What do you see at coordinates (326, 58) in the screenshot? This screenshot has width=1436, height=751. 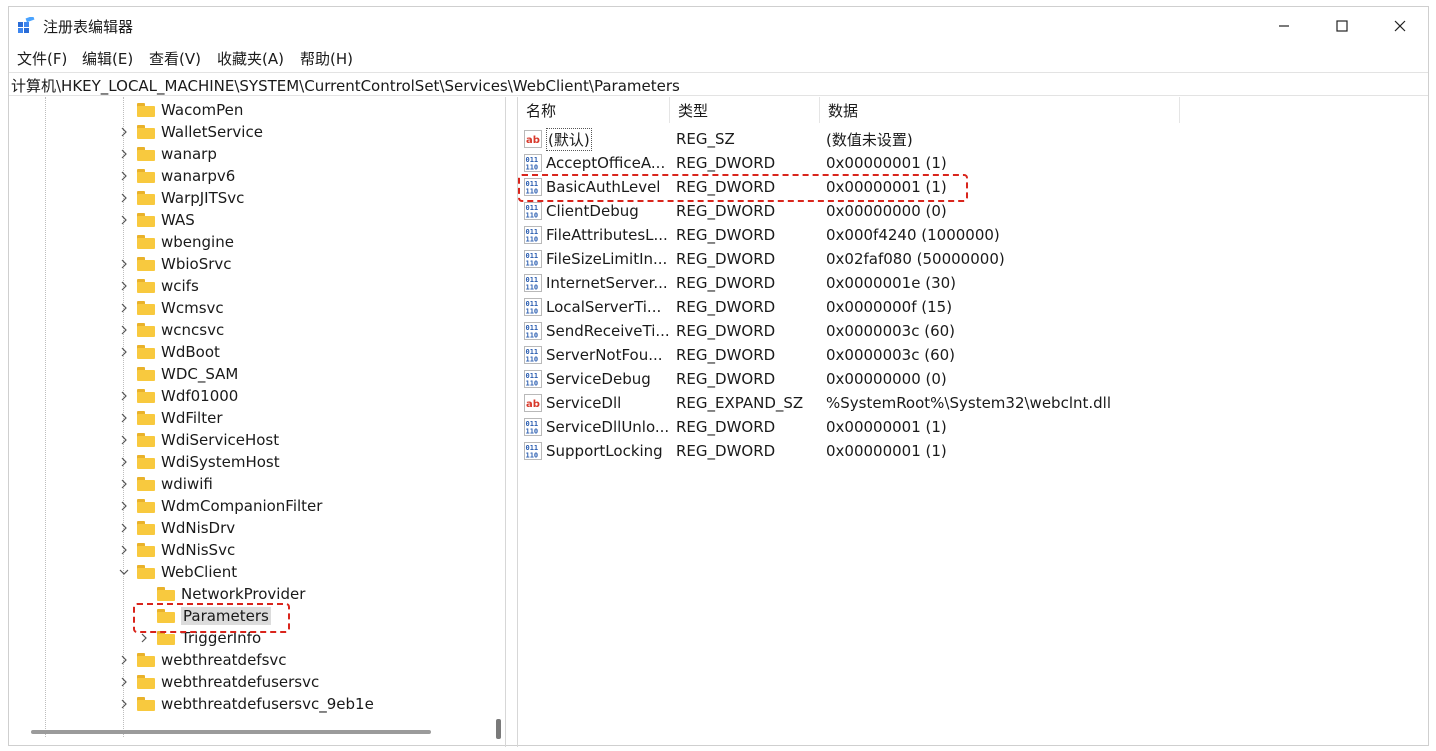 I see `menu-help: 帮助(H)` at bounding box center [326, 58].